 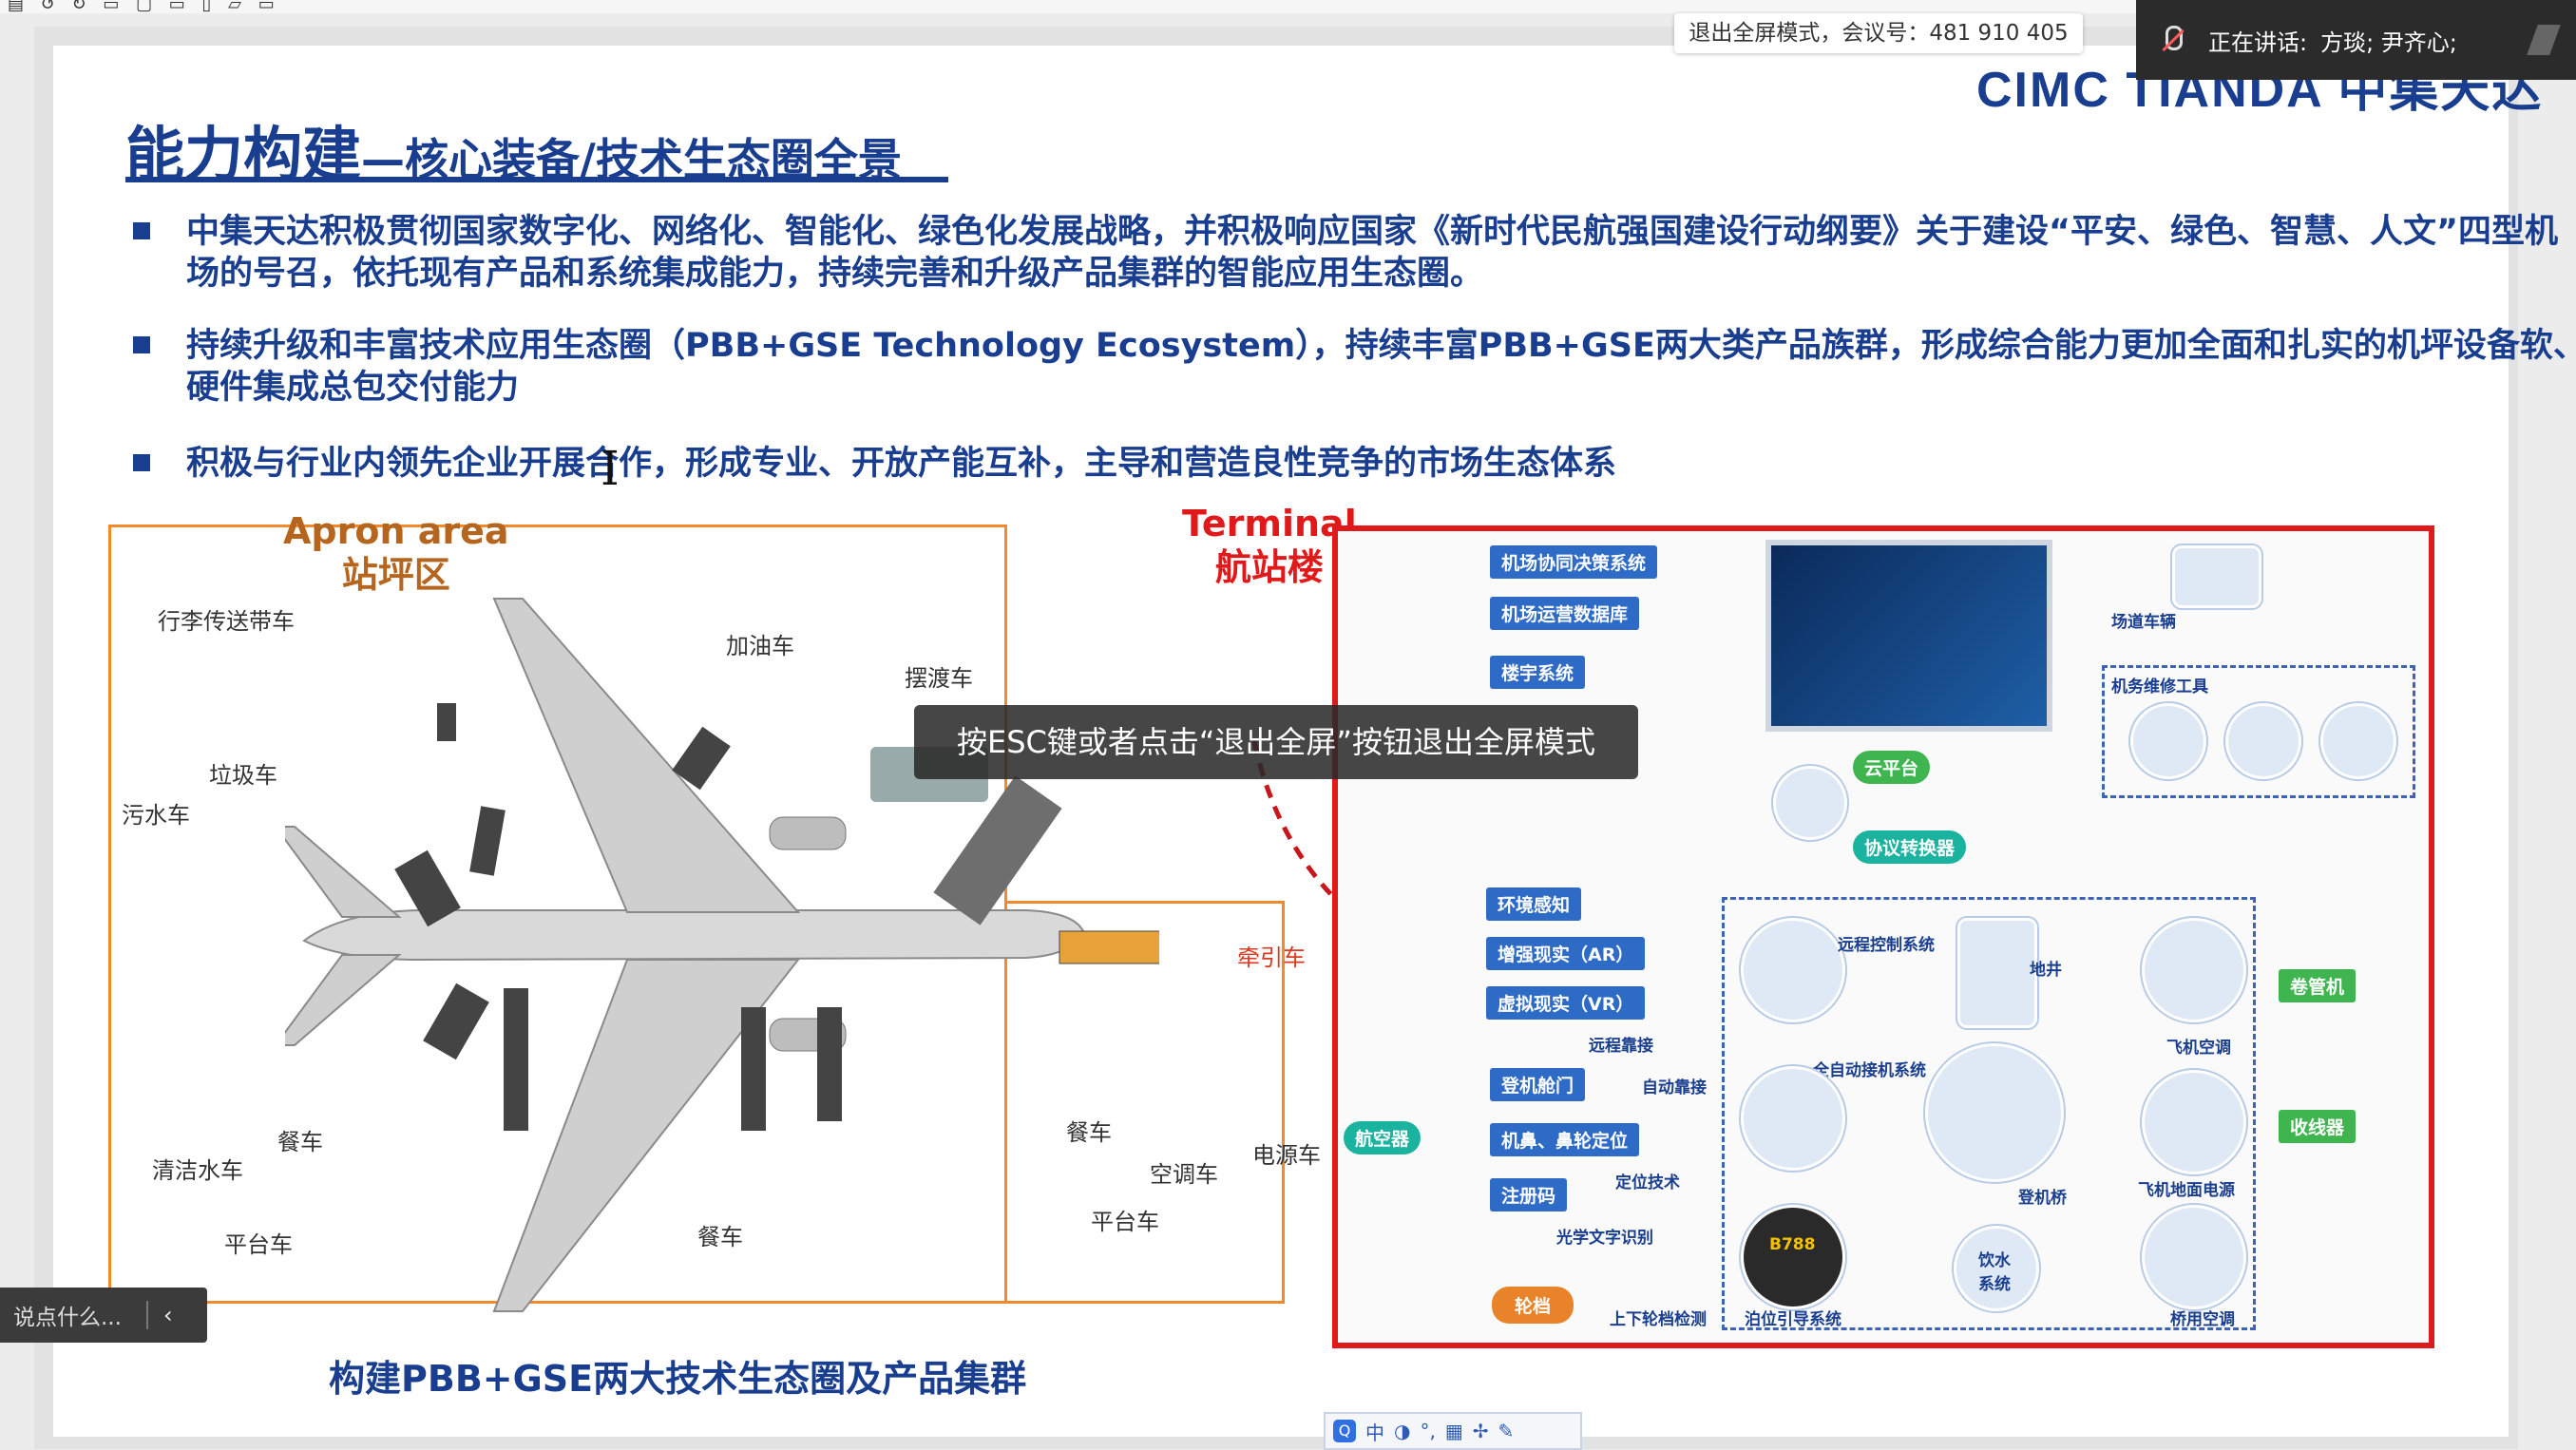 I want to click on maintenance-tool-3-image, so click(x=2358, y=741).